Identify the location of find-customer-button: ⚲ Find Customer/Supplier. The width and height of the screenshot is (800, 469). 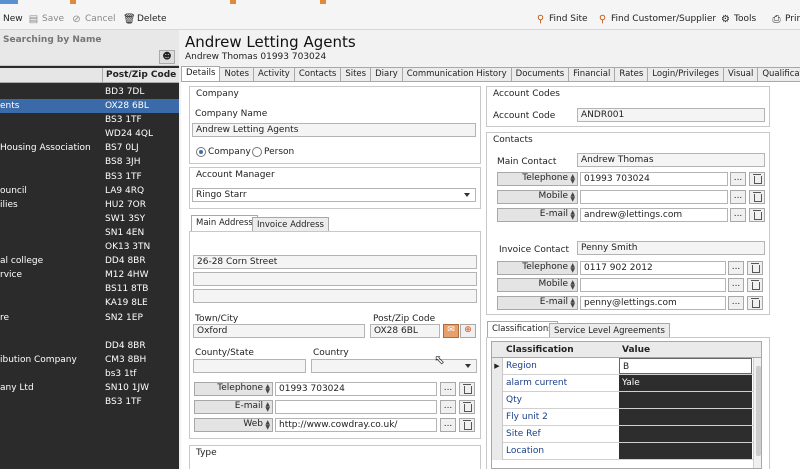
(656, 19).